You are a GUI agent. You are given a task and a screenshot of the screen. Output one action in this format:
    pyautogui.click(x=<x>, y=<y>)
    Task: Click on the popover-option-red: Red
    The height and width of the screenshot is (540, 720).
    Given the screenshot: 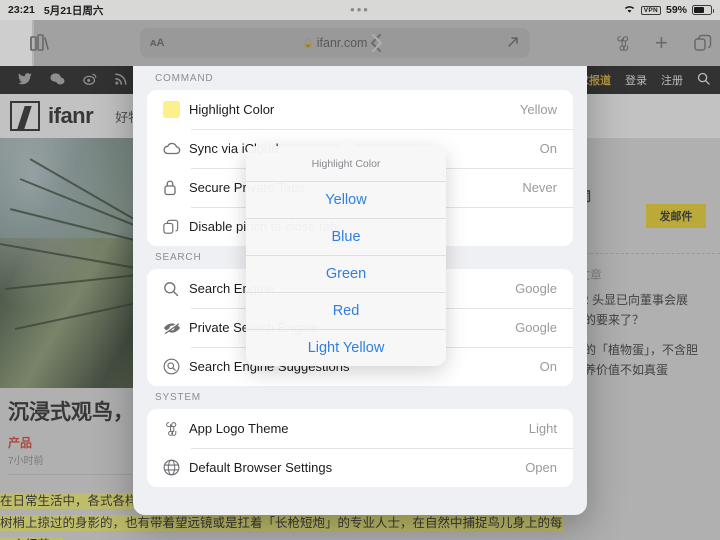 What is the action you would take?
    pyautogui.click(x=346, y=310)
    